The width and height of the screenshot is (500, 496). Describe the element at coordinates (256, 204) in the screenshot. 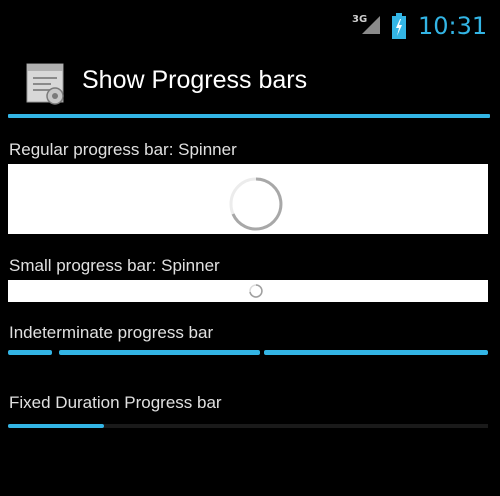

I see `regular-spinner` at that location.